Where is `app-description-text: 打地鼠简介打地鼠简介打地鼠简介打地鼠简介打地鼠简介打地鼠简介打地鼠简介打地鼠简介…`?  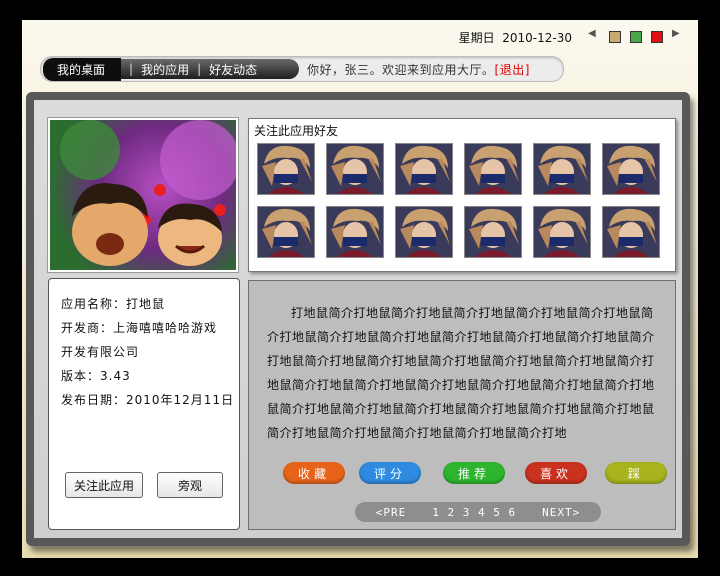
app-description-text: 打地鼠简介打地鼠简介打地鼠简介打地鼠简介打地鼠简介打地鼠简介打地鼠简介打地鼠简介… is located at coordinates (461, 373).